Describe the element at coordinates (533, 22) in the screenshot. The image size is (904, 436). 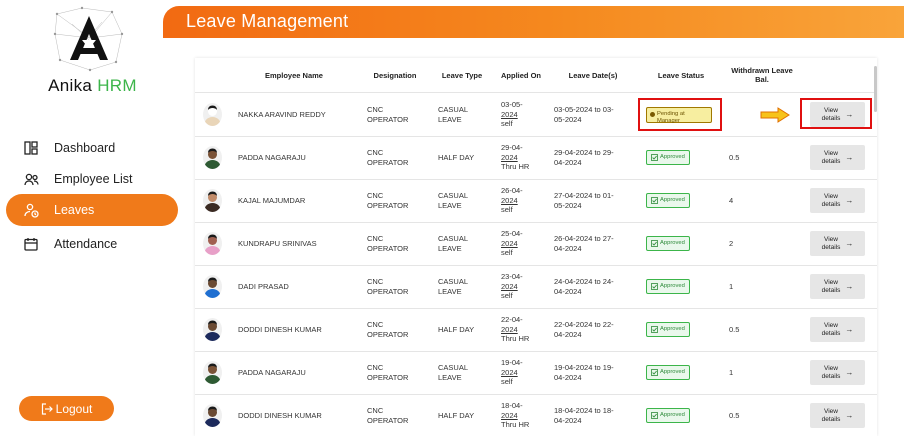
I see `page-header: Leave Management` at that location.